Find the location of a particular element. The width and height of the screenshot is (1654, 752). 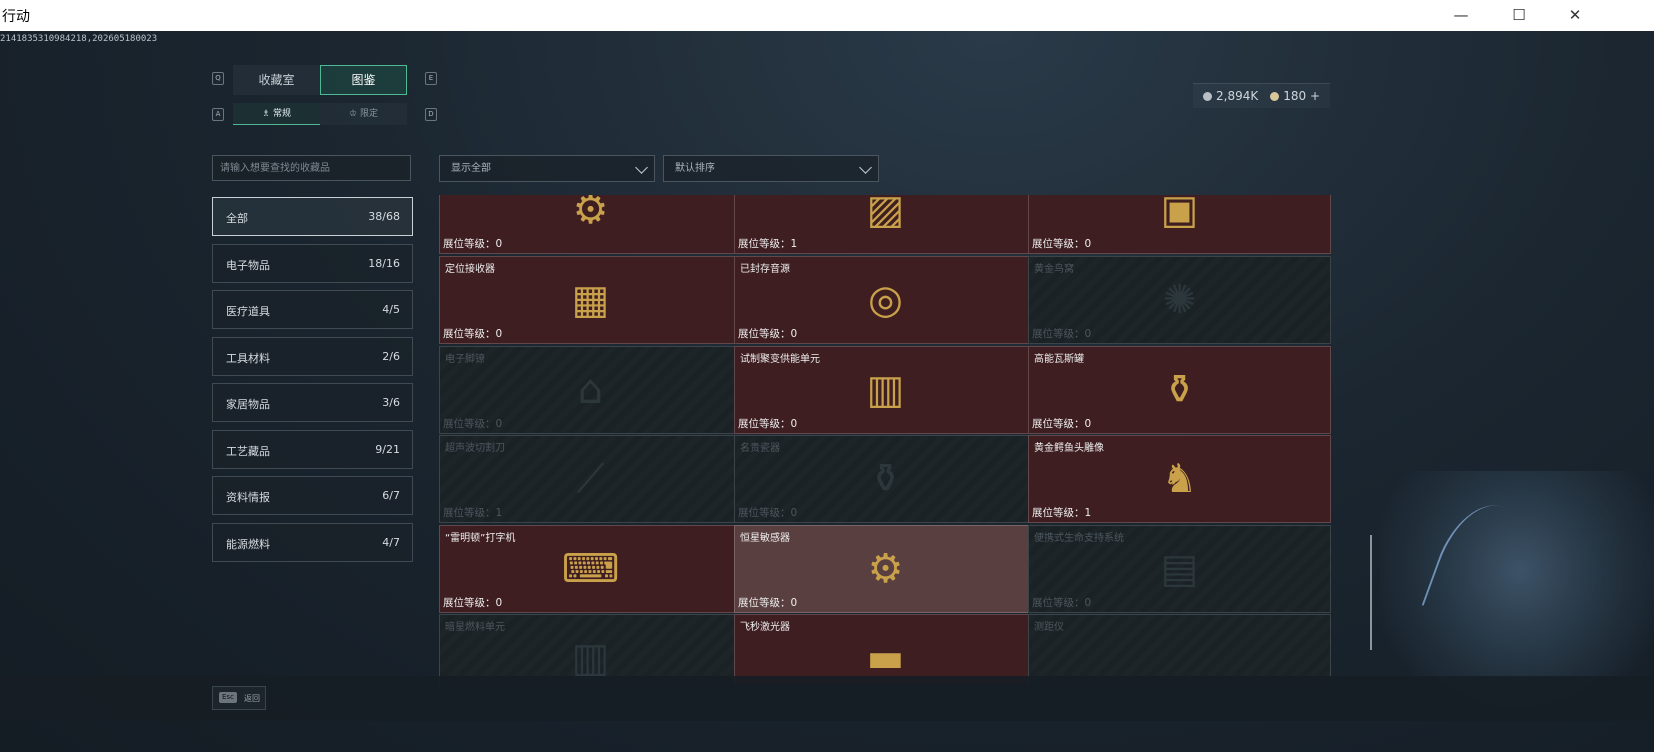

collectible-card: ▣ 展位等级：0 is located at coordinates (1179, 224).